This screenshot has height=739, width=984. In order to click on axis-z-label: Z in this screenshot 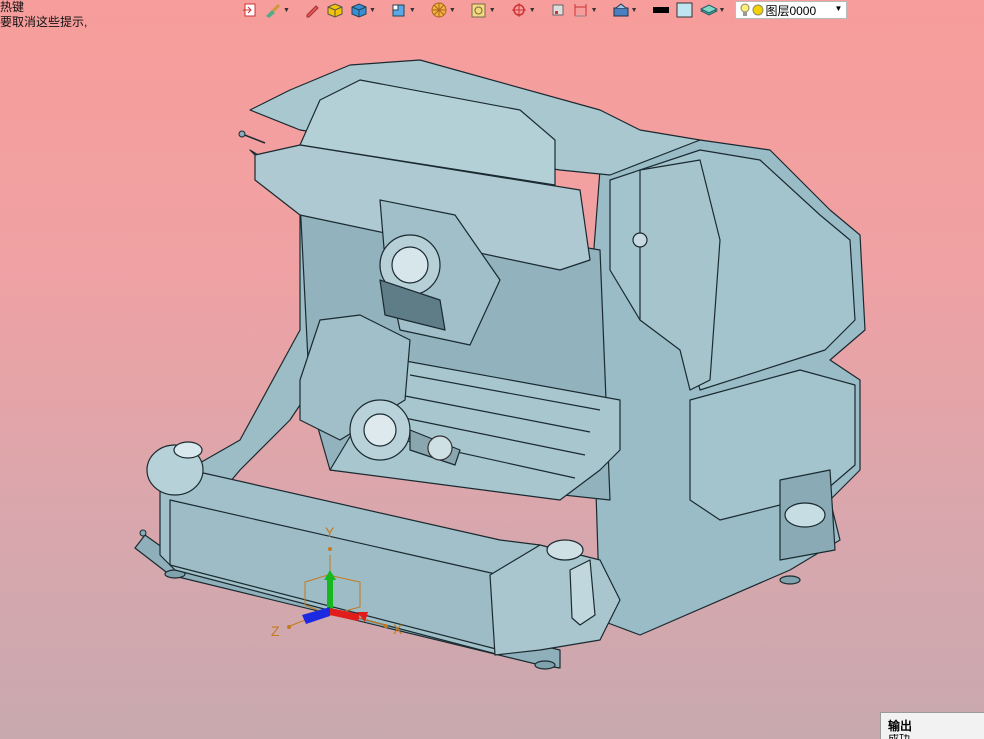, I will do `click(275, 631)`.